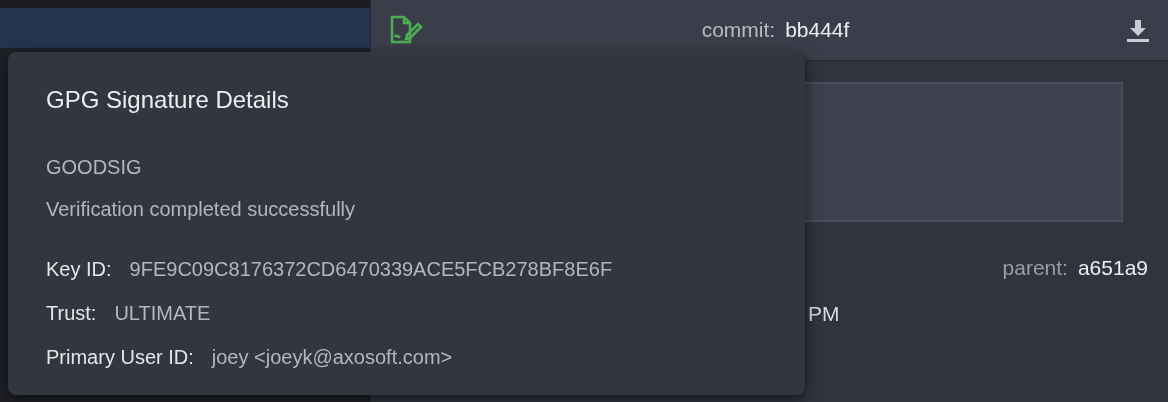 The image size is (1168, 402). Describe the element at coordinates (201, 209) in the screenshot. I see `verification-message: Verification completed successfully` at that location.